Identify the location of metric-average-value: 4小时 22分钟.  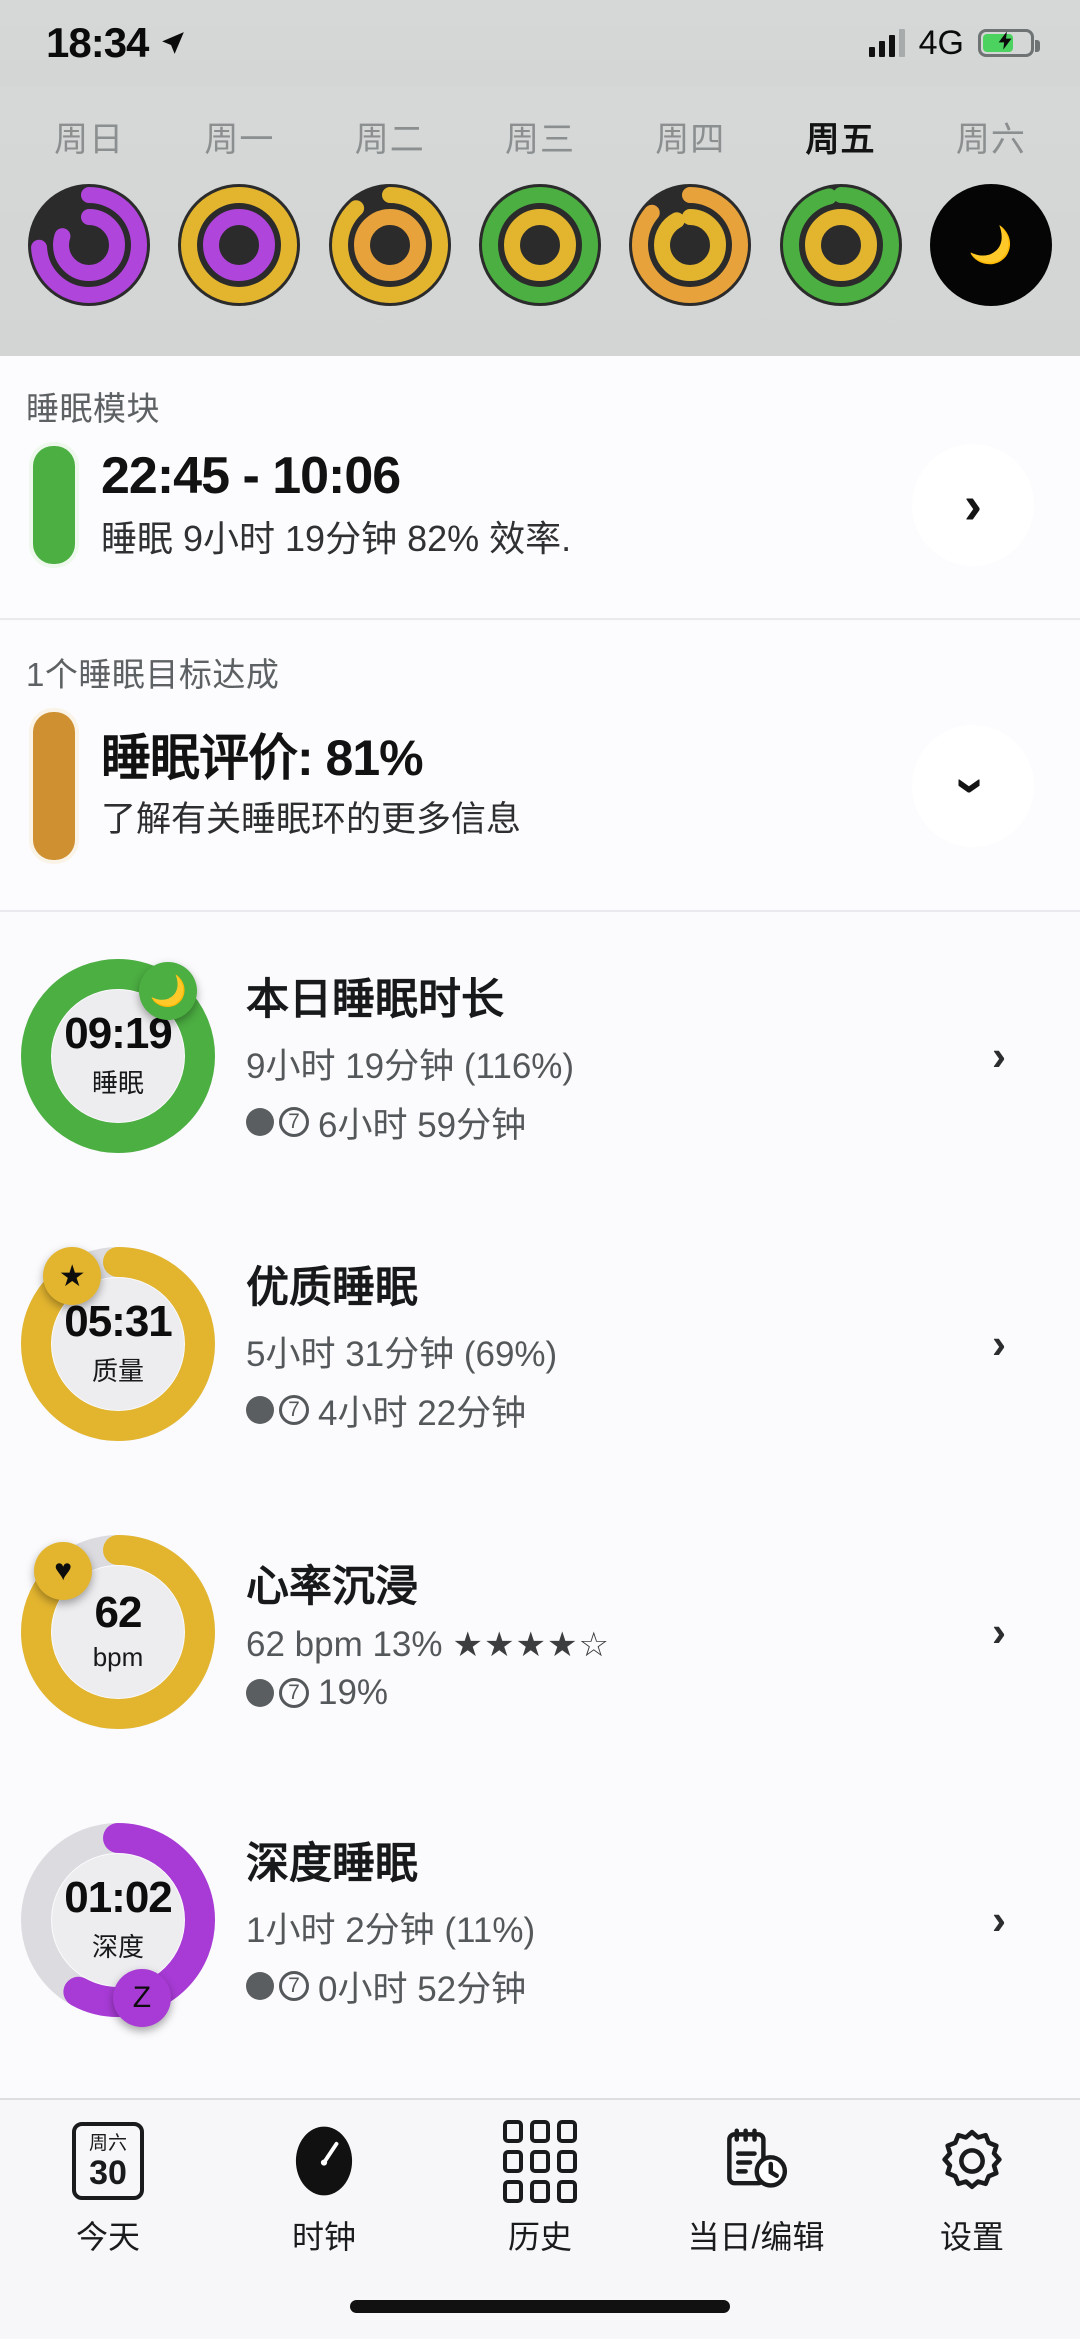
(422, 1413).